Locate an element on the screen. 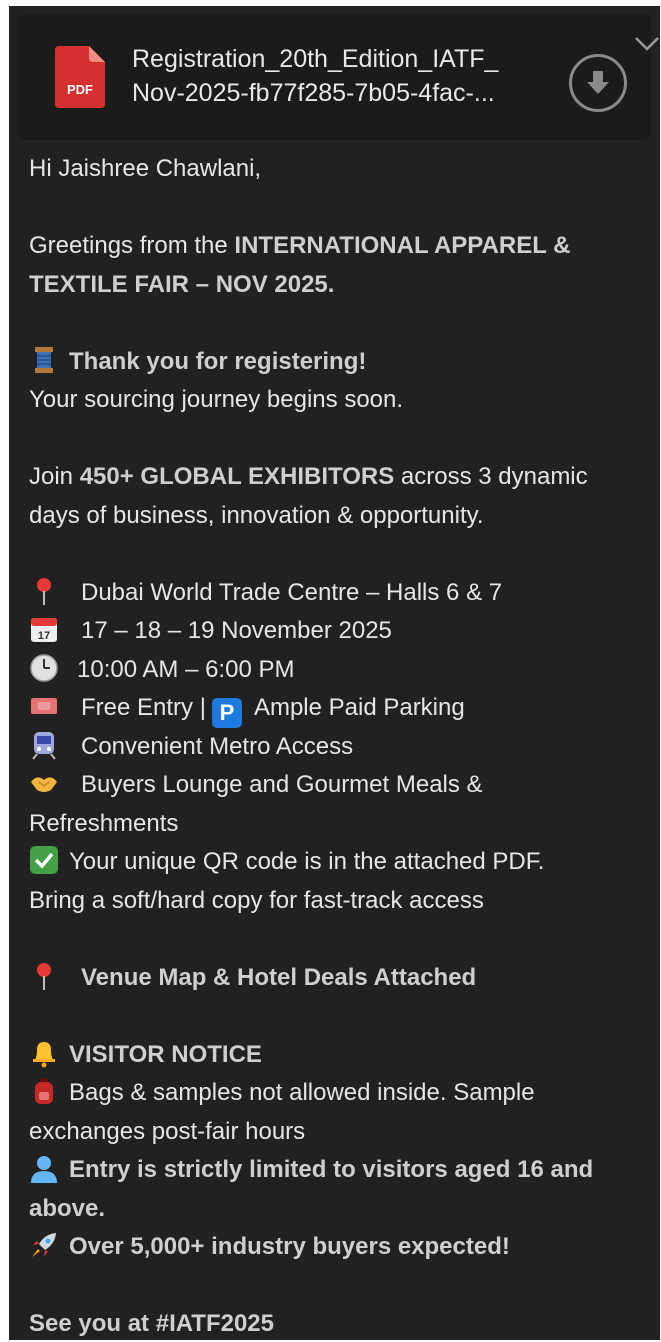 The height and width of the screenshot is (1342, 661). venue-line: Dubai World Trade Centre – Halls 6 & 7 is located at coordinates (344, 593).